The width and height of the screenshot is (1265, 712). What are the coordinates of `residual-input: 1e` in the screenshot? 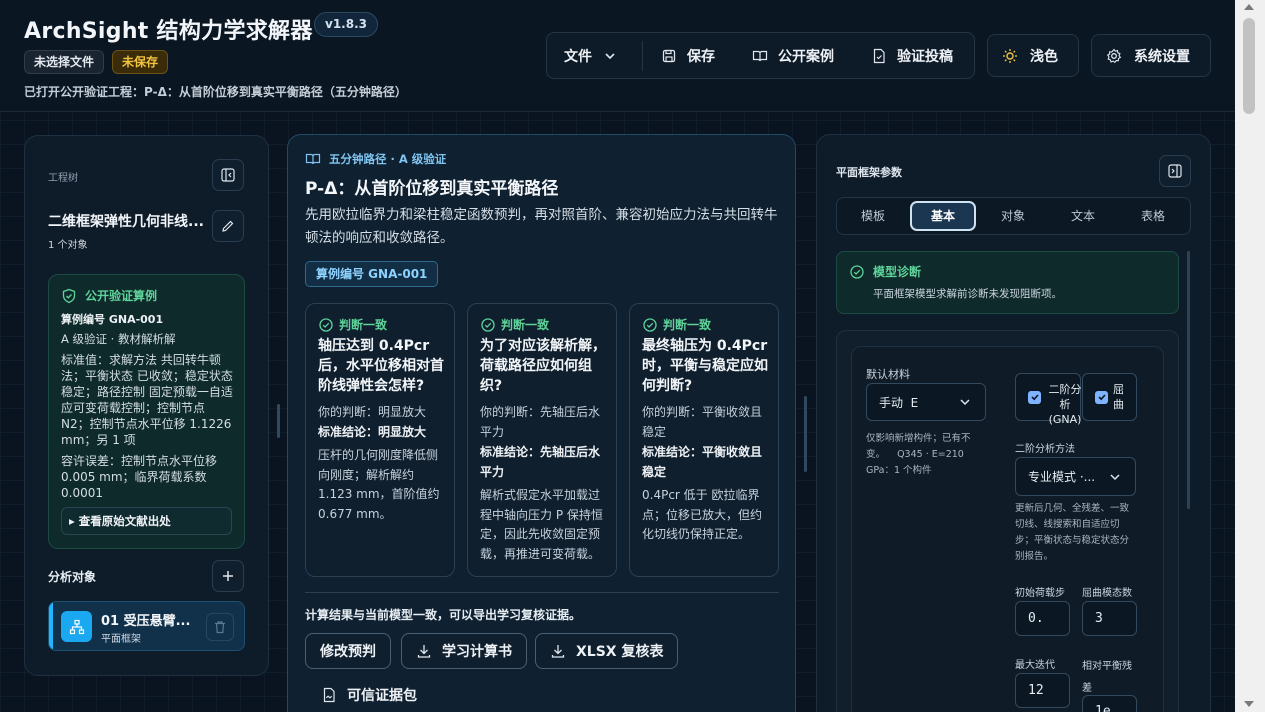 It's located at (1109, 703).